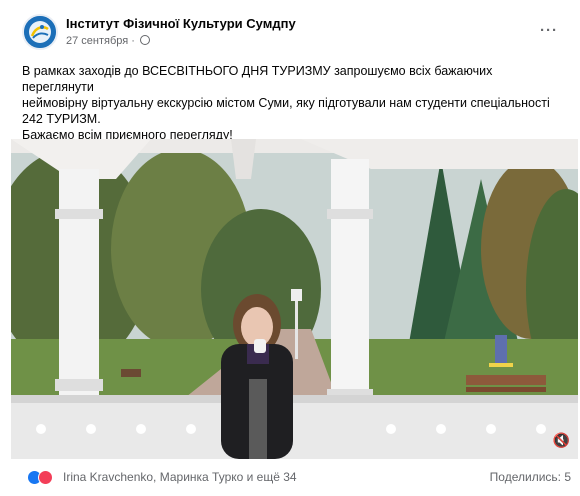 Image resolution: width=580 pixels, height=496 pixels. I want to click on post-meta: 27 сентября ·, so click(108, 41).